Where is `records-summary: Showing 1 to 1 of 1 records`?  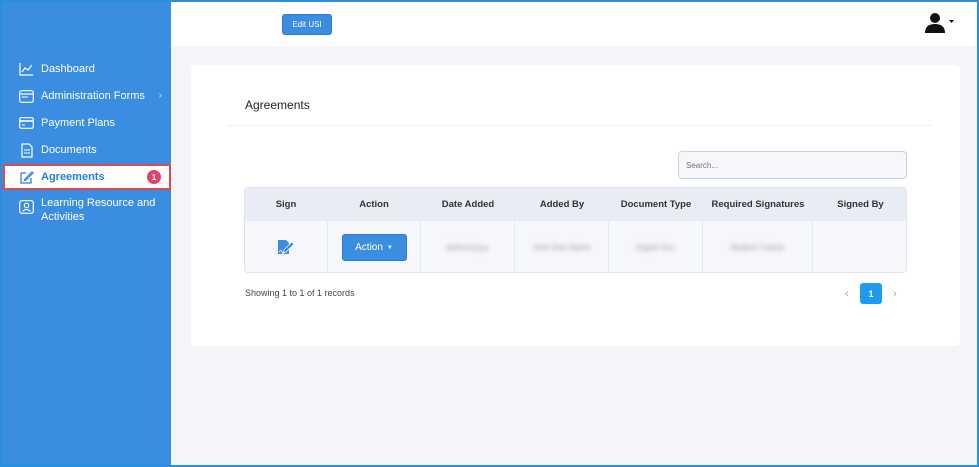 records-summary: Showing 1 to 1 of 1 records is located at coordinates (300, 293).